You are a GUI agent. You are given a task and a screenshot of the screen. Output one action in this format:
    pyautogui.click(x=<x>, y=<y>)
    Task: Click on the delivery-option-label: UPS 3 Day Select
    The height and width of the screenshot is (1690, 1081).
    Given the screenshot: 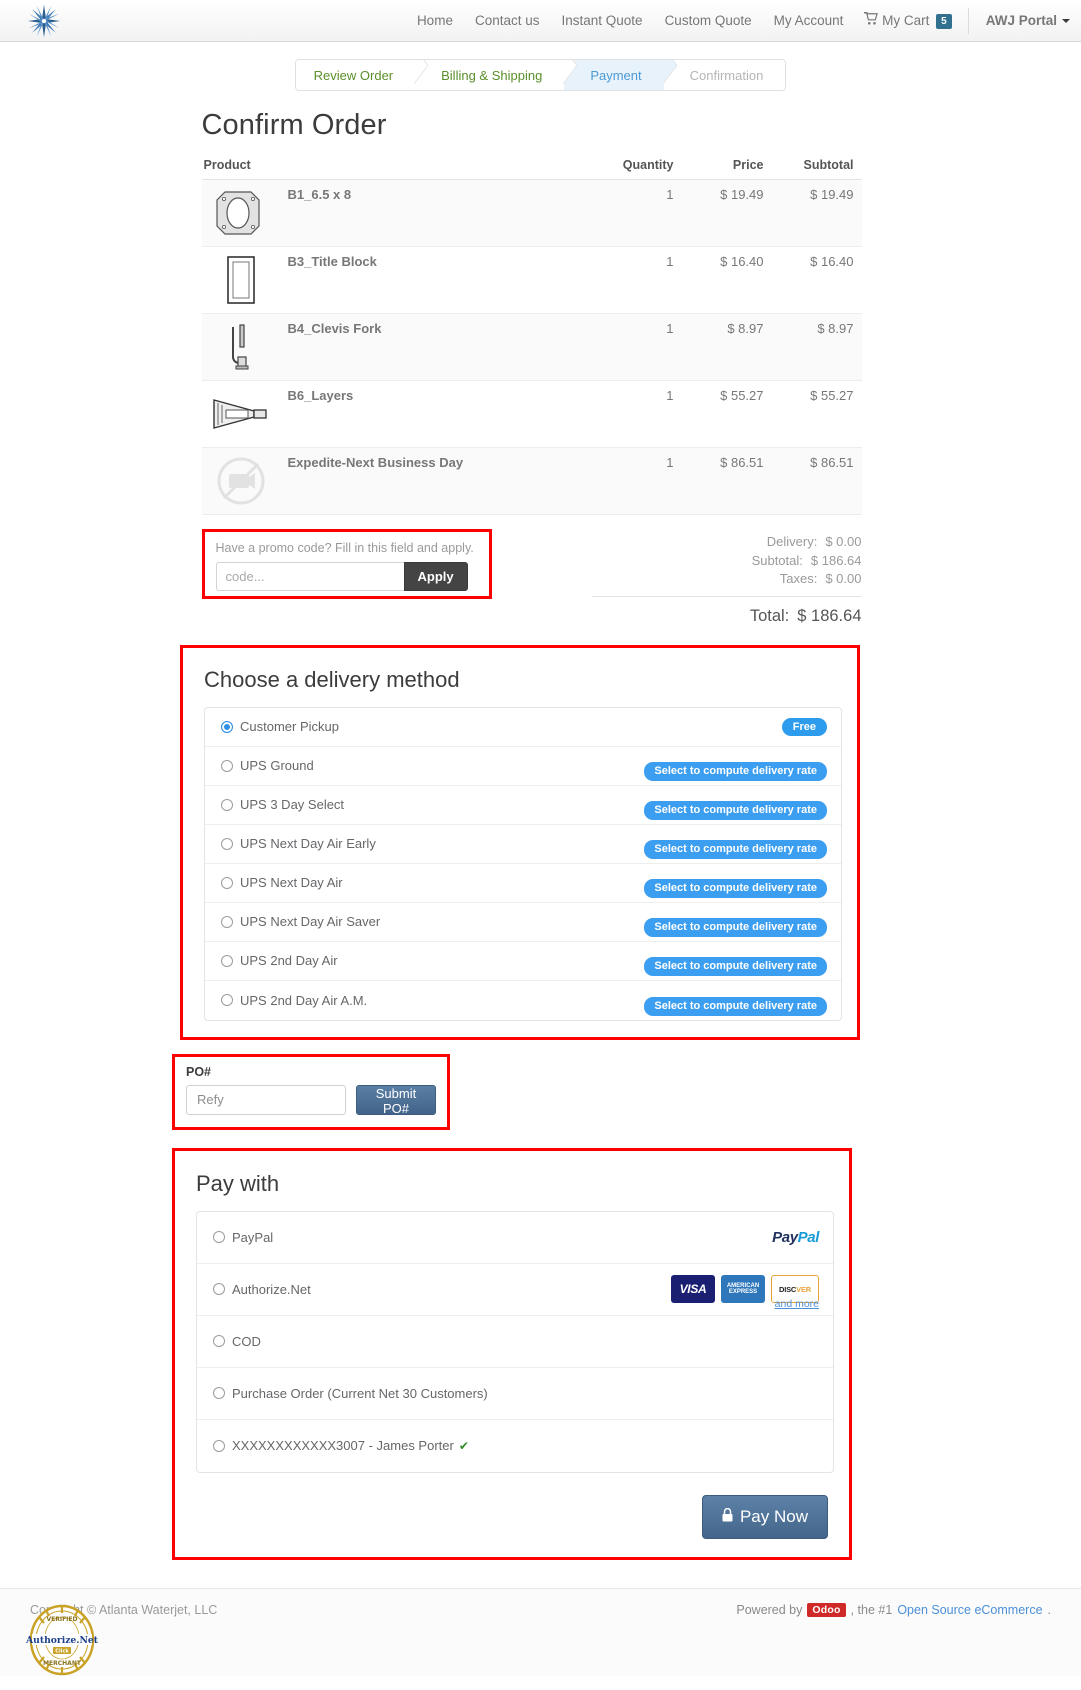 What is the action you would take?
    pyautogui.click(x=292, y=804)
    